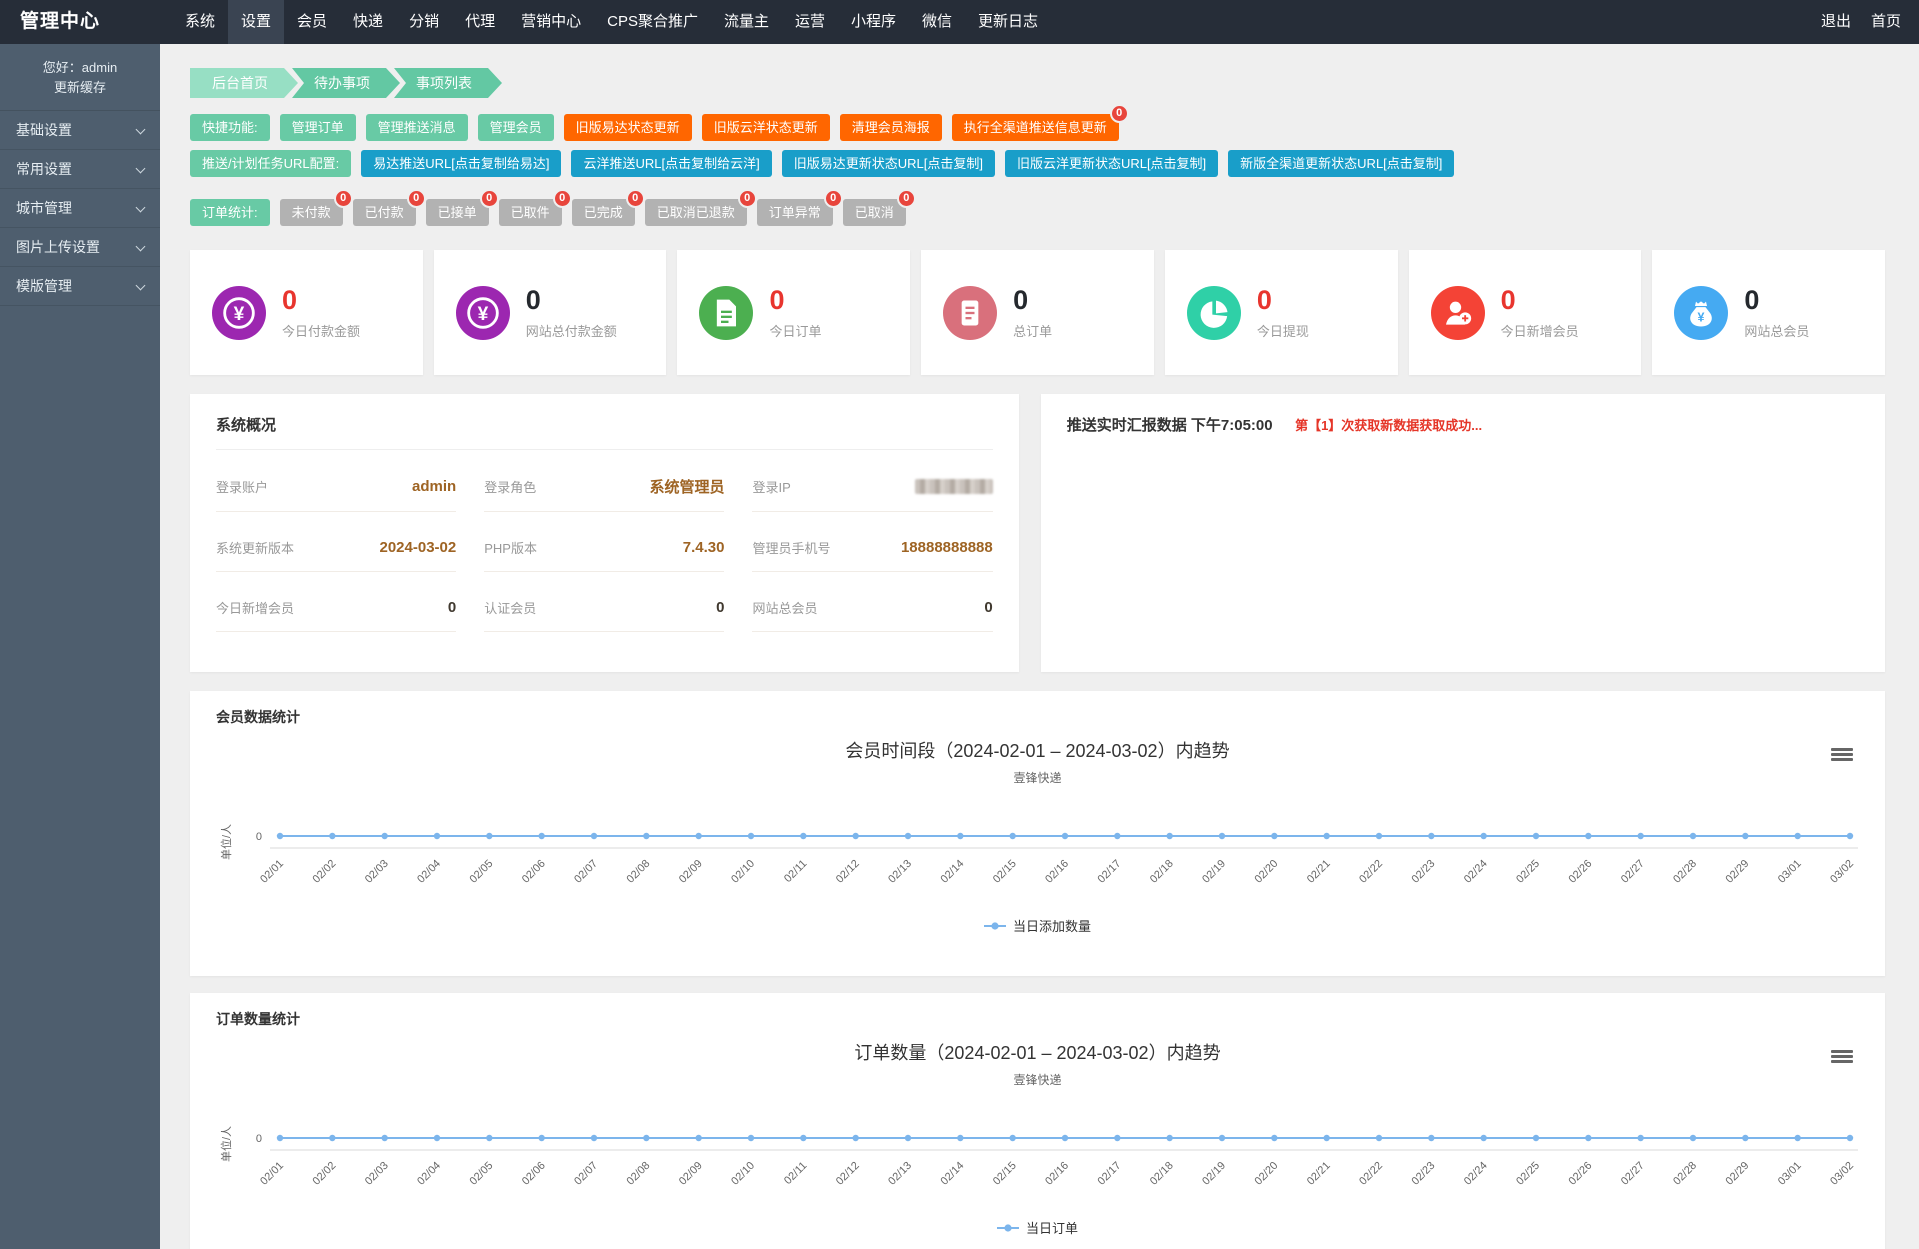 This screenshot has height=1249, width=1919. Describe the element at coordinates (80, 286) in the screenshot. I see `sidebar-item-template-management: 模版管理` at that location.